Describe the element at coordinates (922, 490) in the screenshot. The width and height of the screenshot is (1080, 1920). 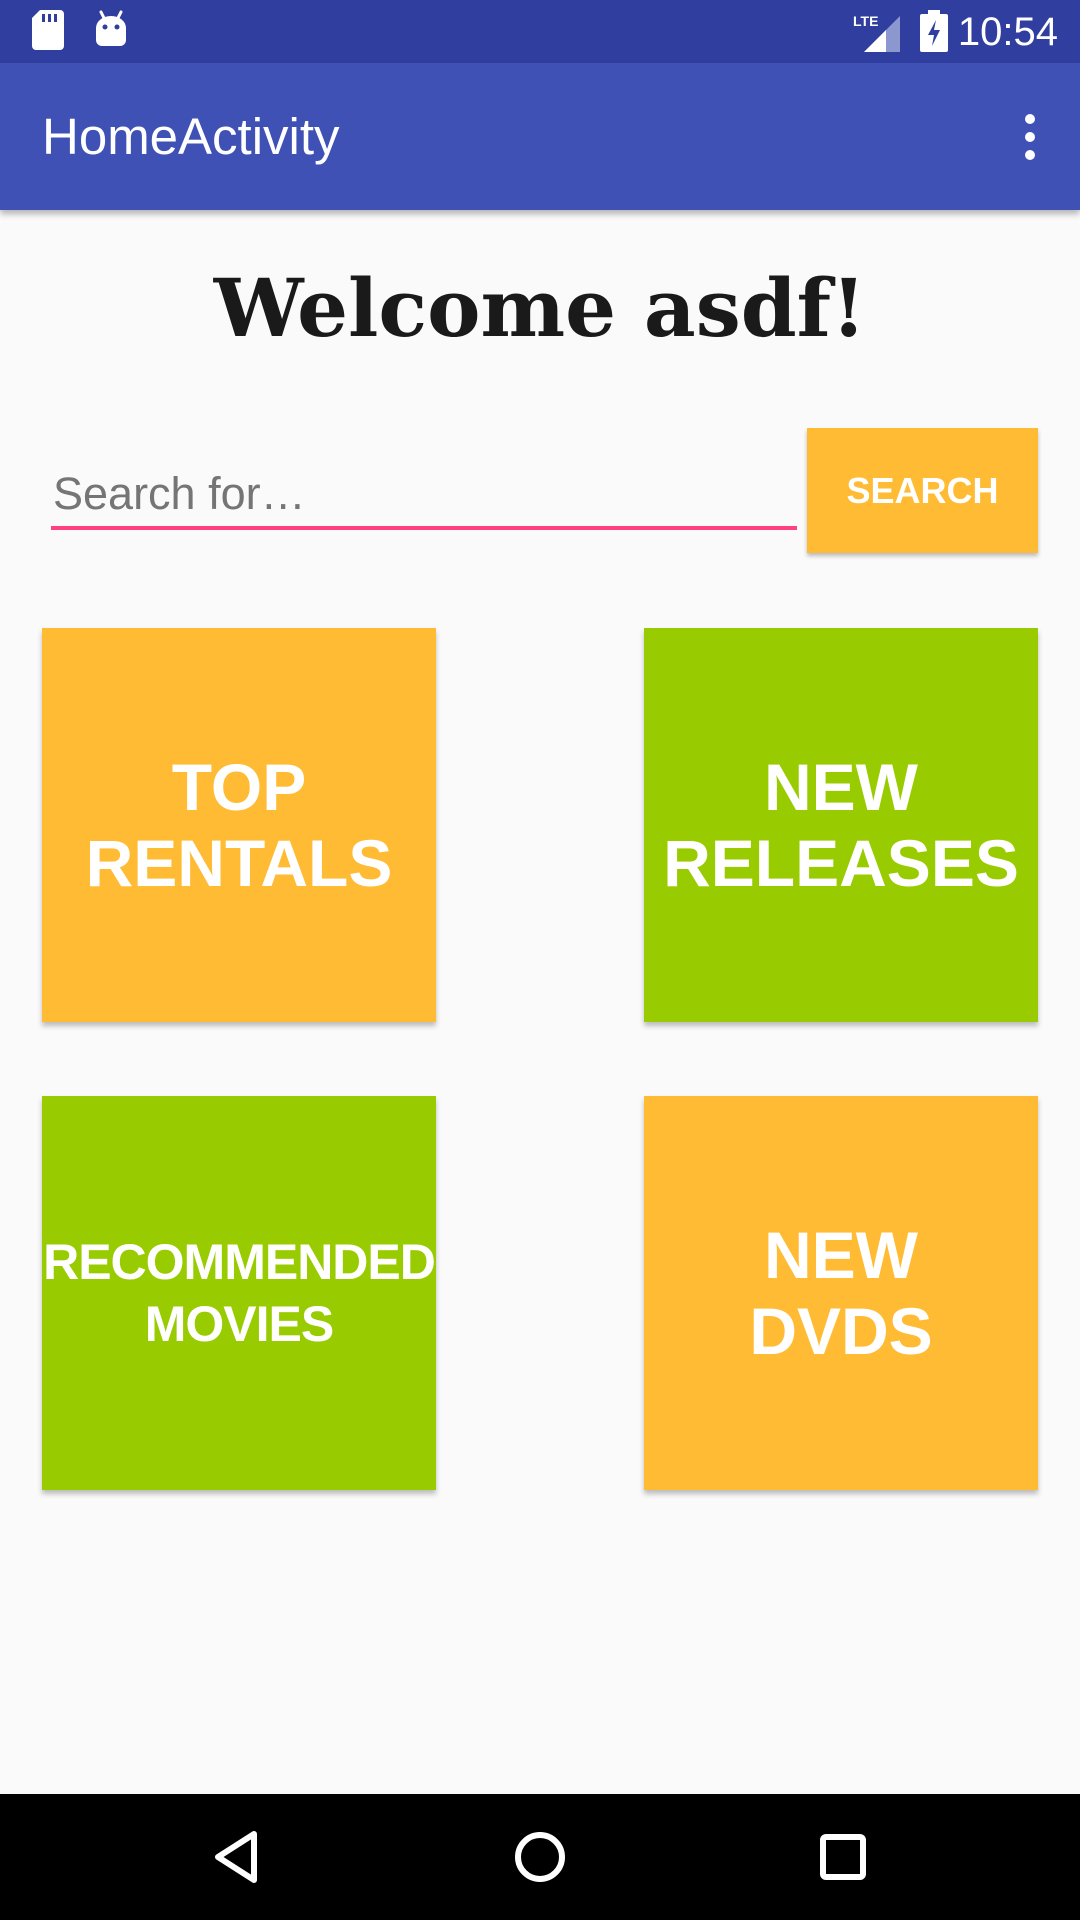
I see `search-button: SEARCH` at that location.